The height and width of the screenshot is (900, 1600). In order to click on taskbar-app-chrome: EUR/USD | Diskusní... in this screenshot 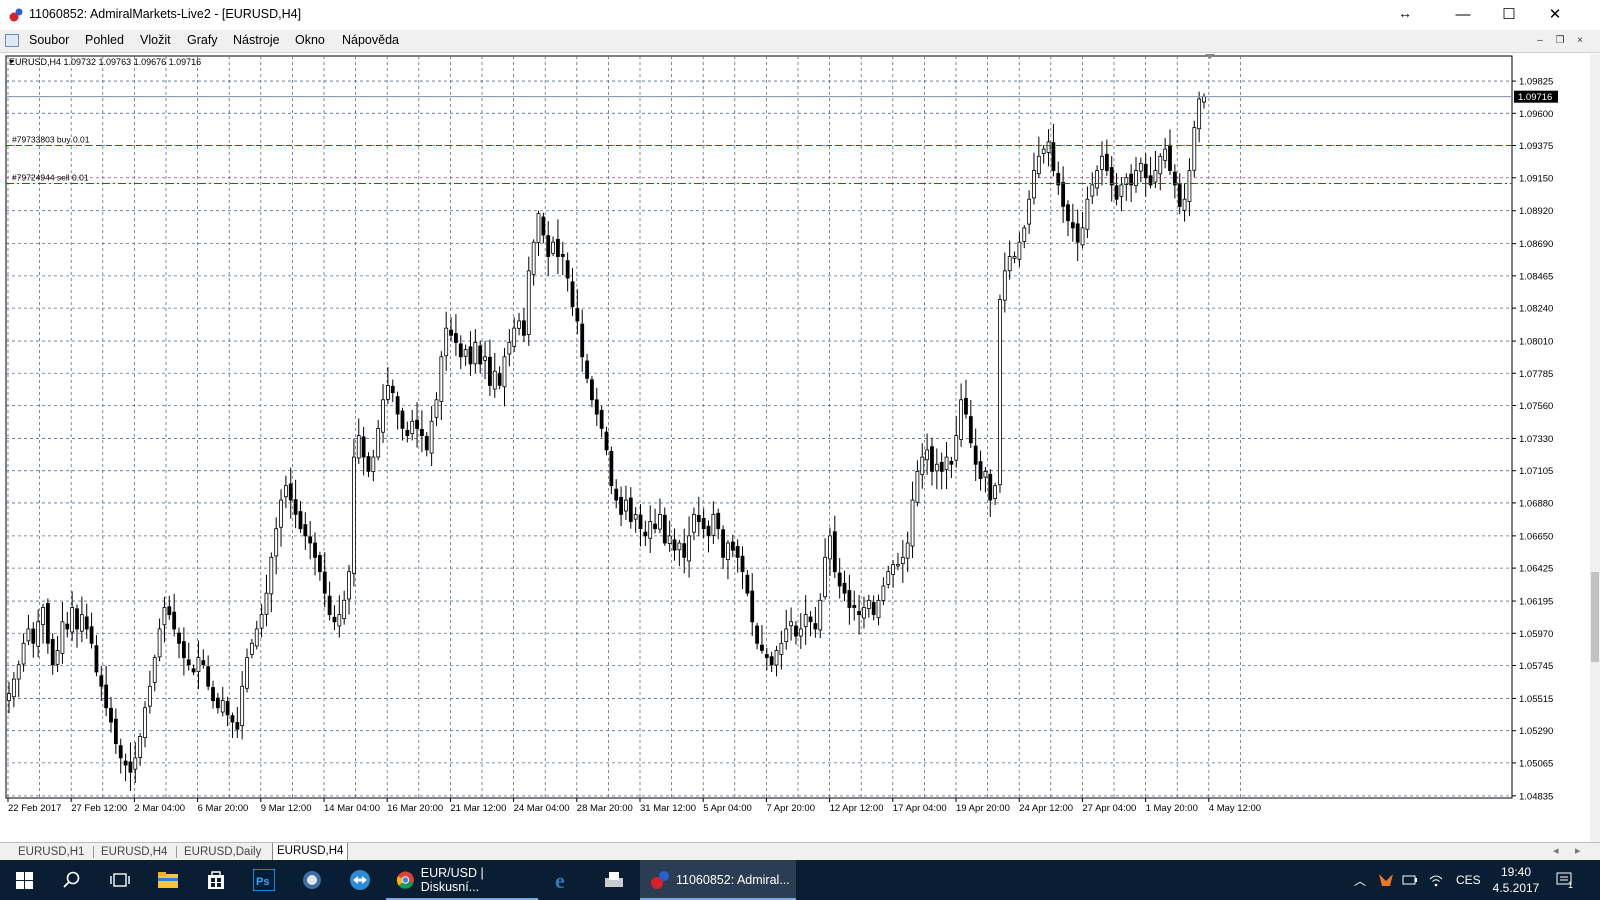, I will do `click(462, 880)`.